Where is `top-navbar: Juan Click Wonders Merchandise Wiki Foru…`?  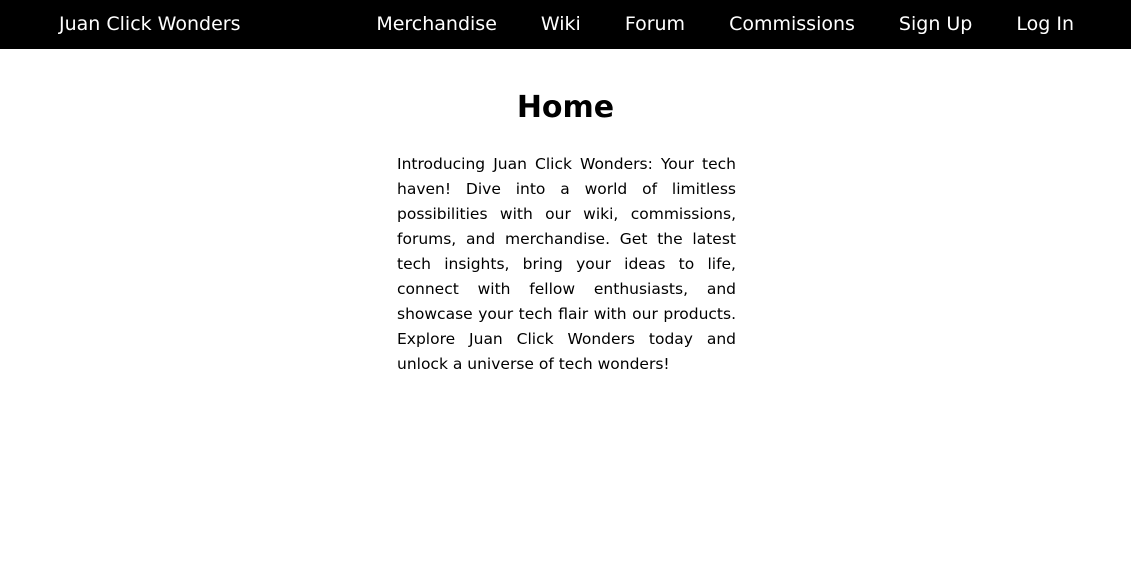
top-navbar: Juan Click Wonders Merchandise Wiki Foru… is located at coordinates (565, 24).